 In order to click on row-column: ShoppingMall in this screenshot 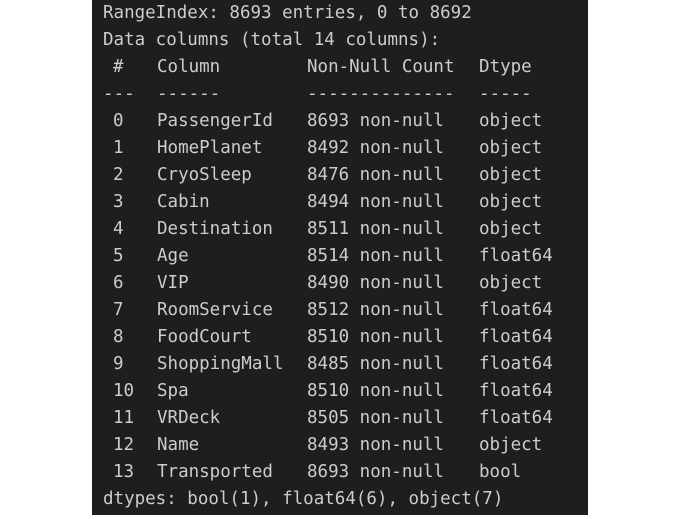, I will do `click(220, 364)`.